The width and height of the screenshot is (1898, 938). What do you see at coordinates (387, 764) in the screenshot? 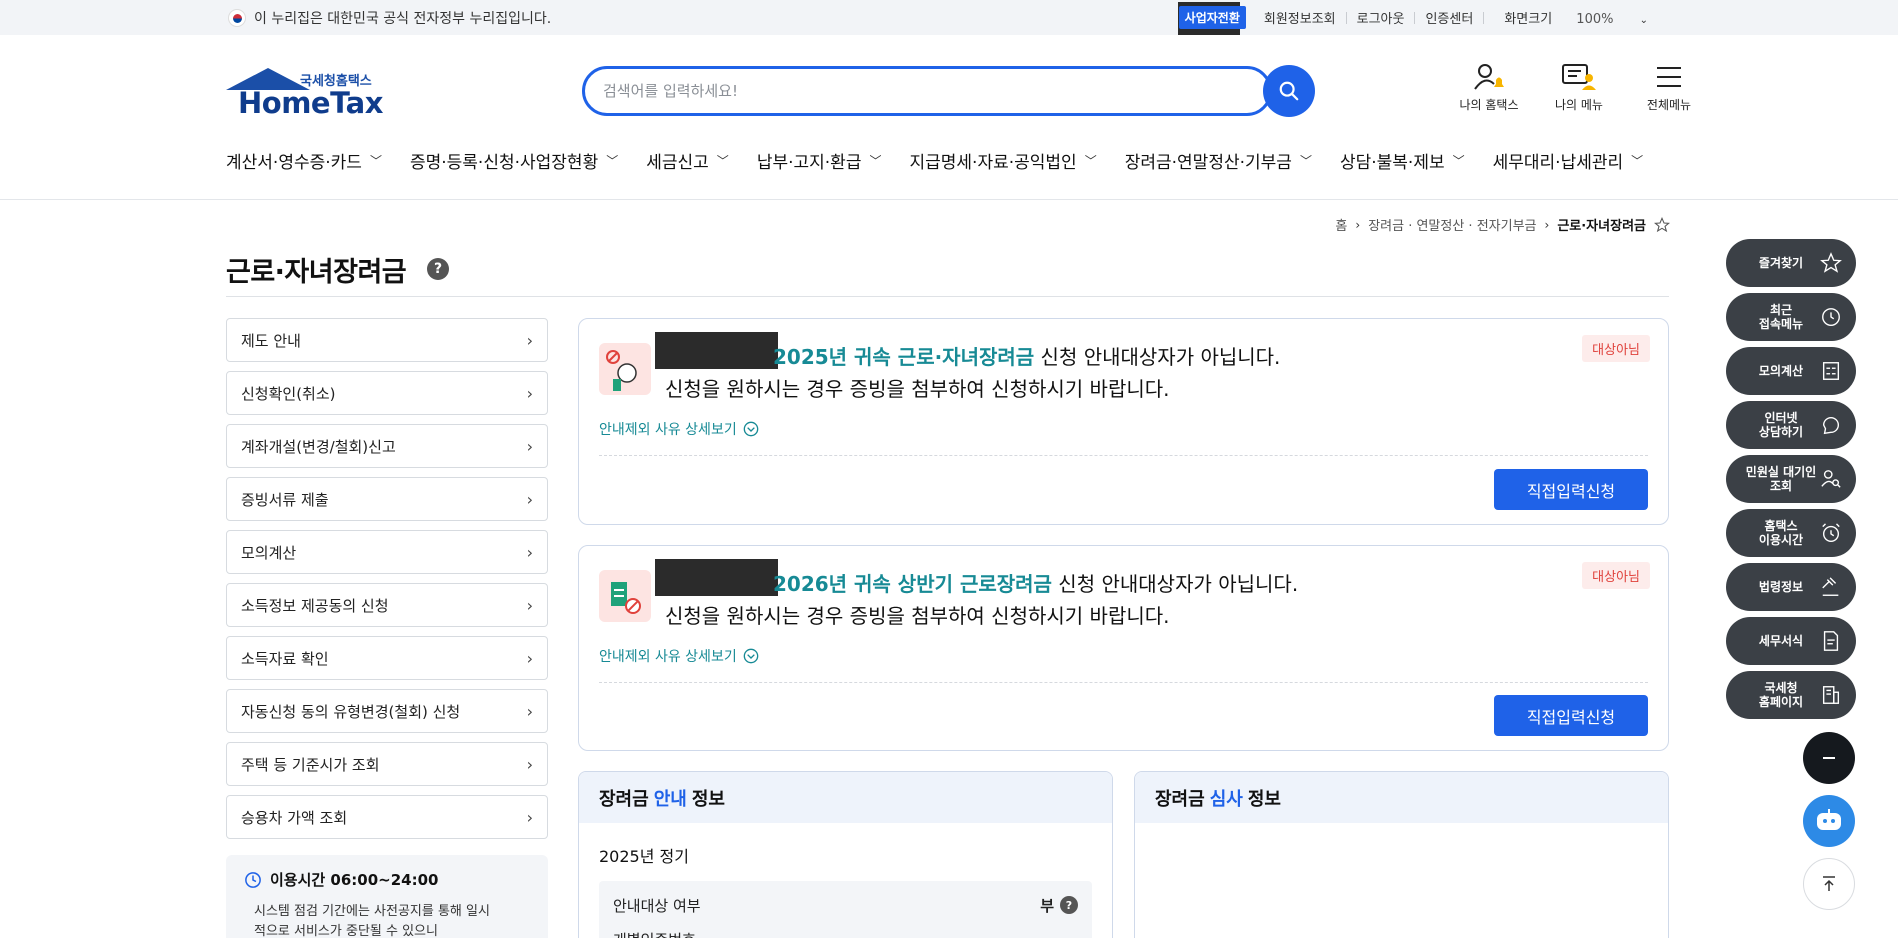
I see `side-menu-item: 주택 등 기준시가 조회 ›` at bounding box center [387, 764].